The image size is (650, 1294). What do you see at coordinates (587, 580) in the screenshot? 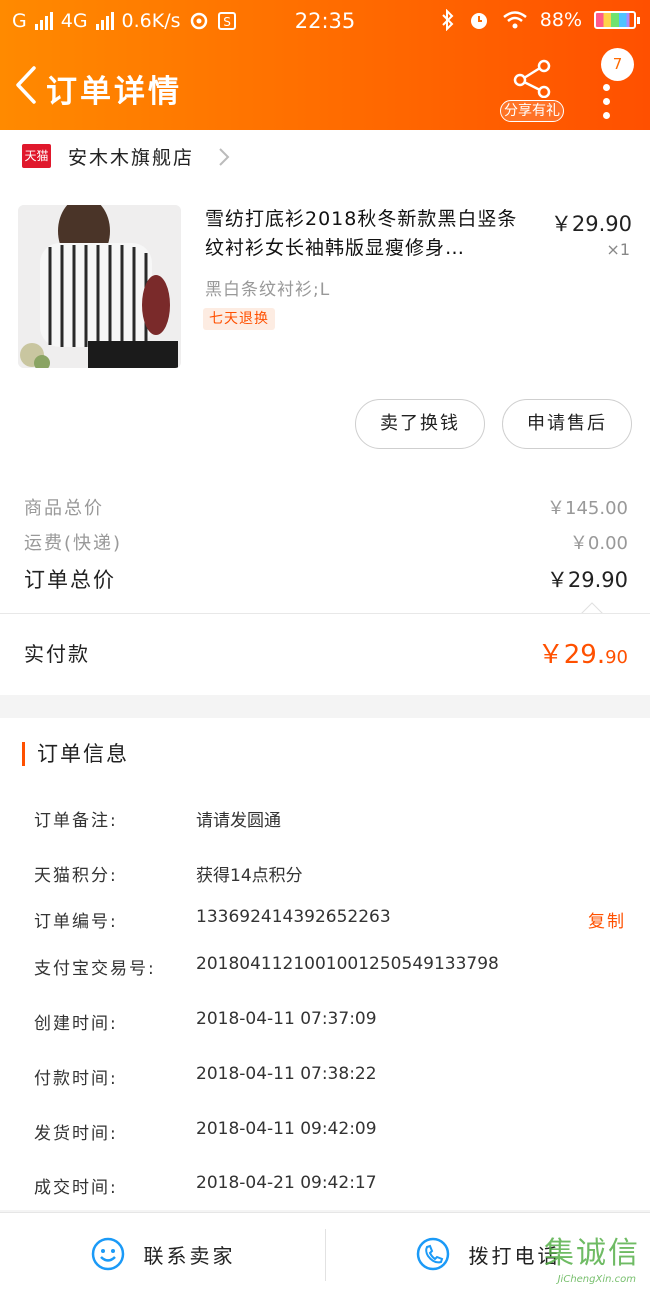
I see `order-total-value: ￥29.90` at bounding box center [587, 580].